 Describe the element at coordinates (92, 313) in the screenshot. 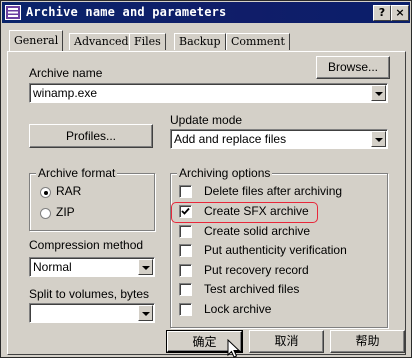

I see `split-volumes-combo` at that location.